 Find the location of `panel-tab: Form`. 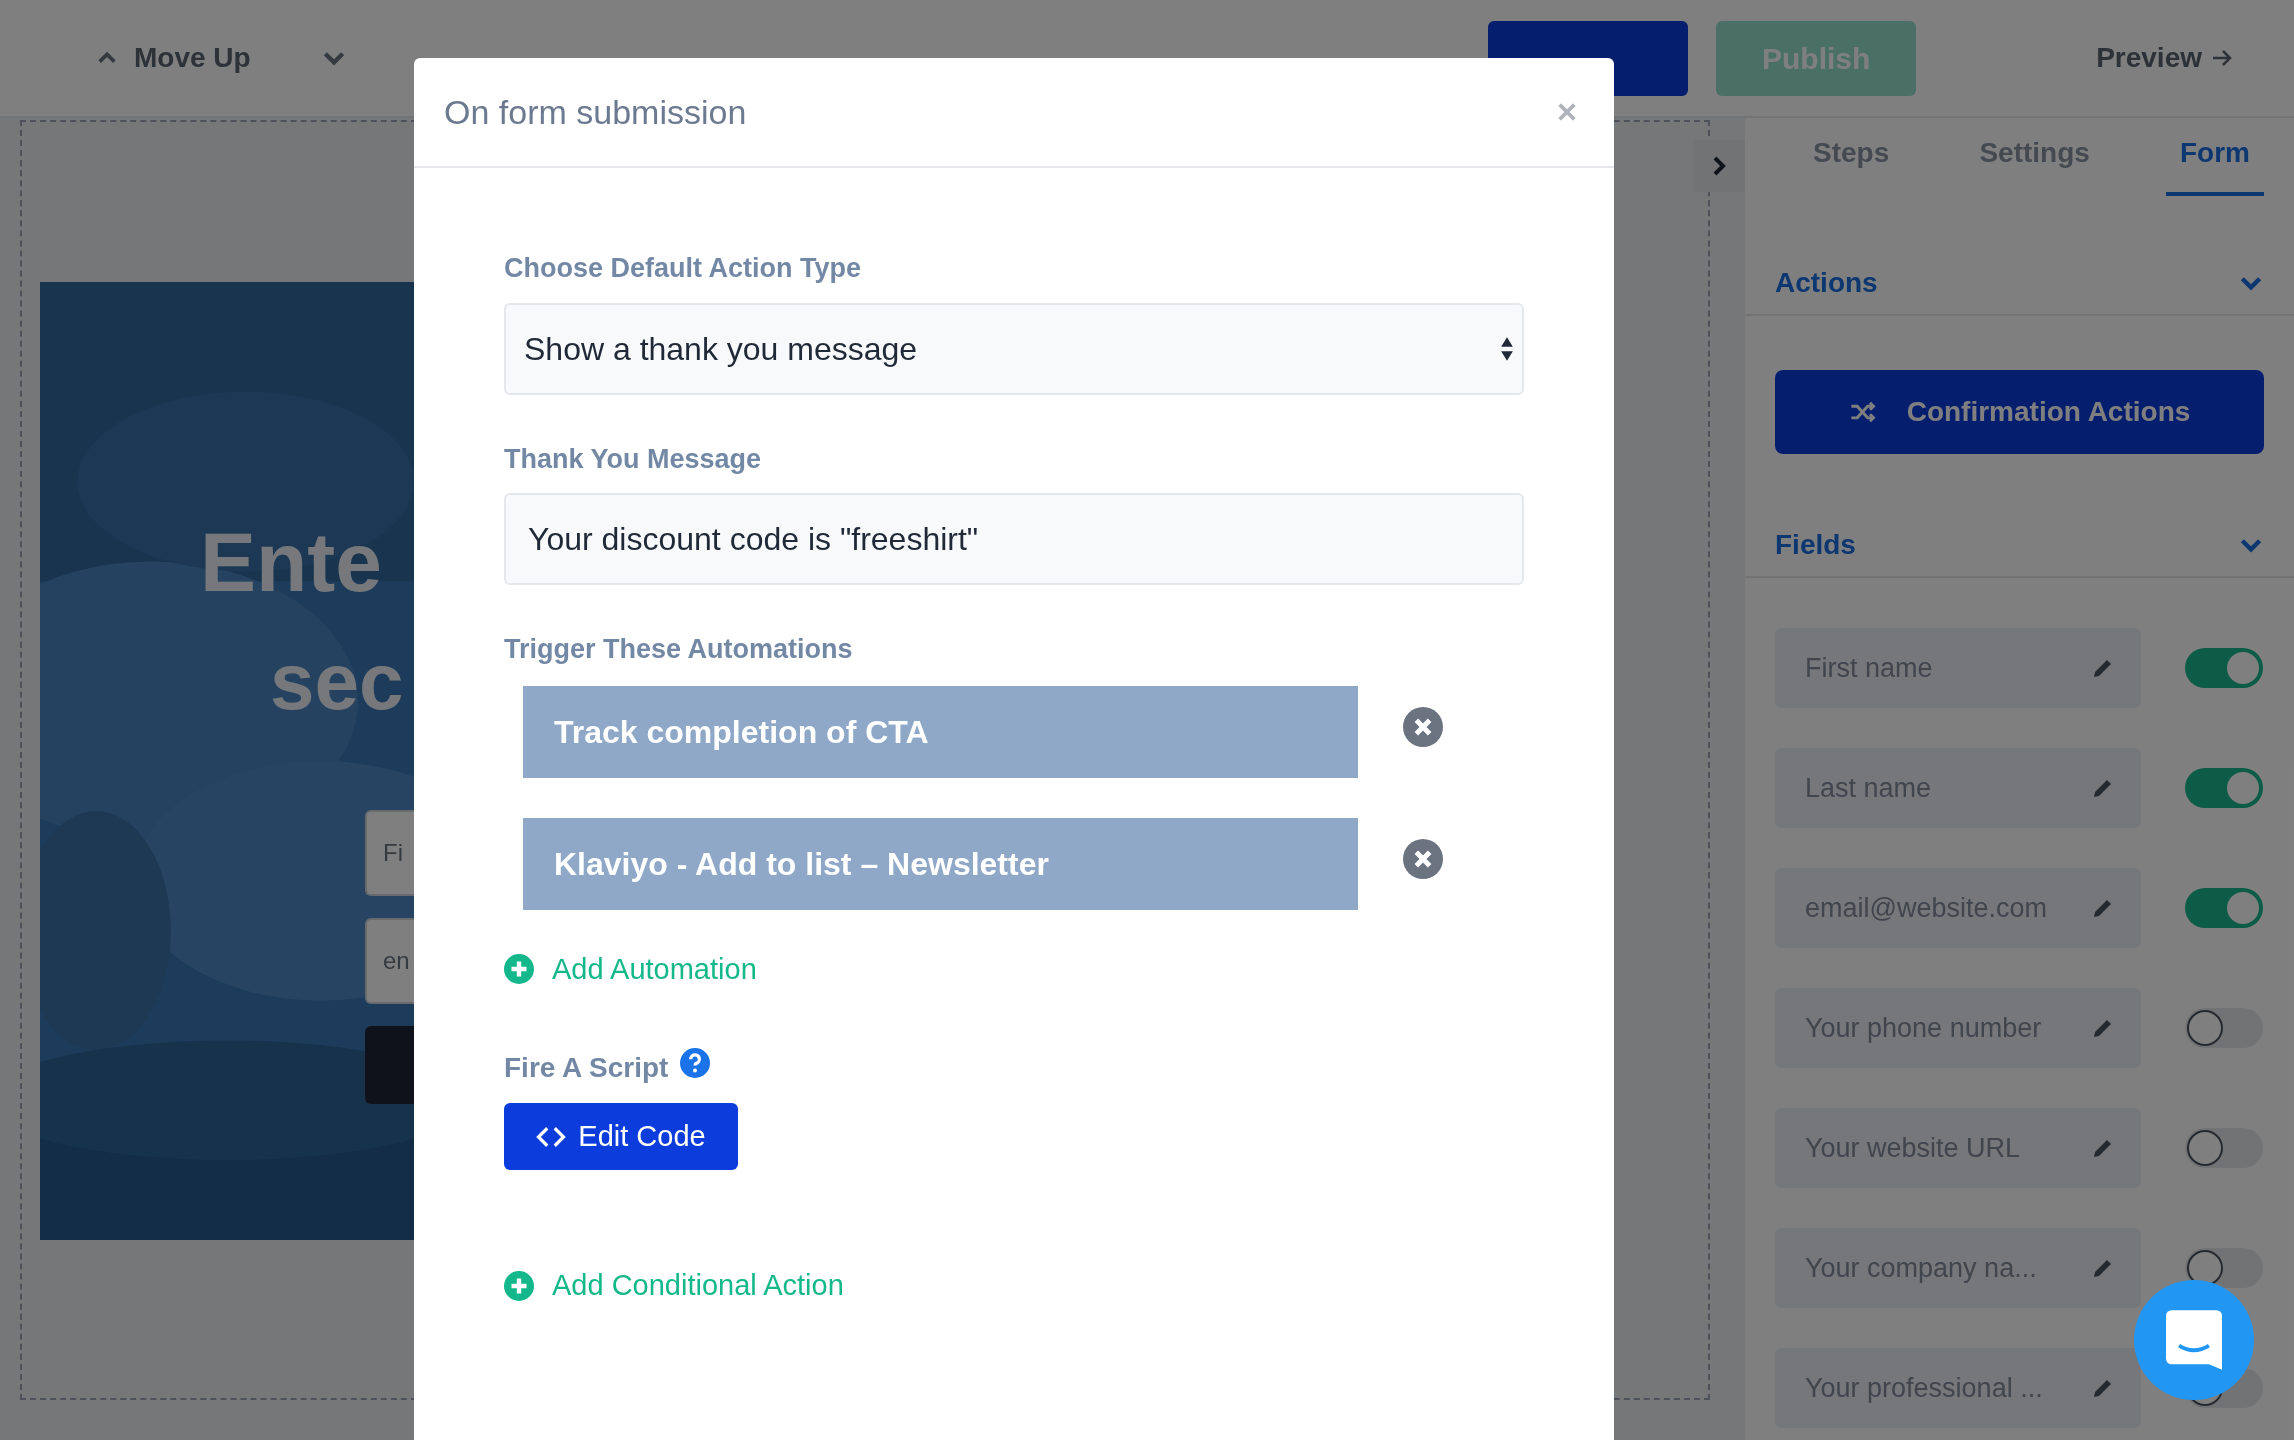

panel-tab: Form is located at coordinates (2215, 164).